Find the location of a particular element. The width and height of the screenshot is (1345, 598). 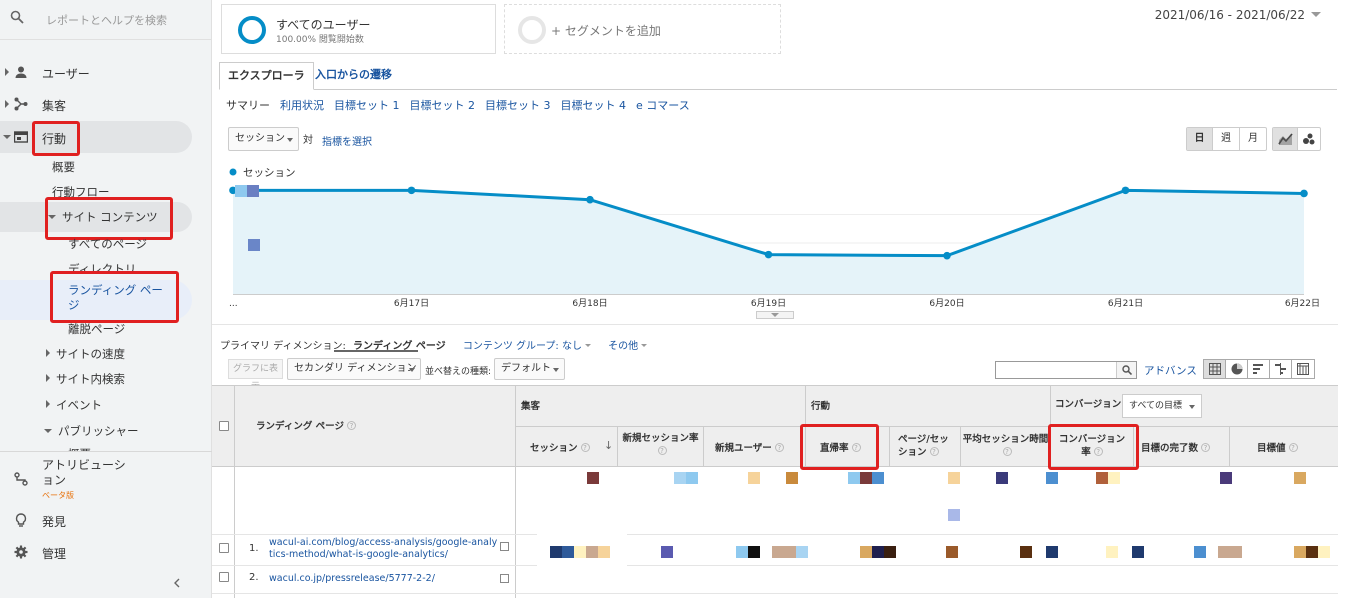

table-search-button is located at coordinates (1126, 370).